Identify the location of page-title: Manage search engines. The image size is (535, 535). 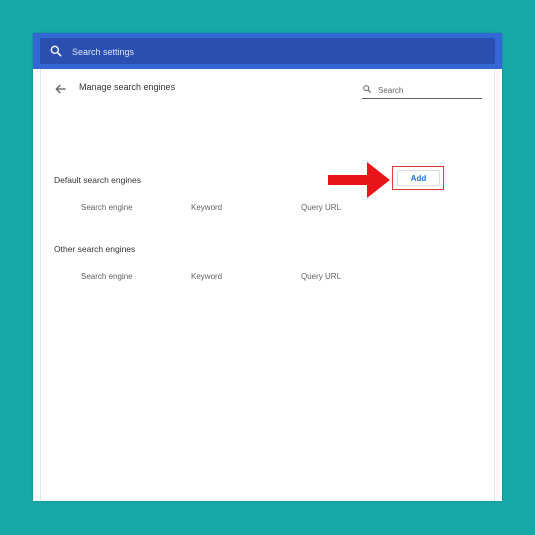
(127, 87).